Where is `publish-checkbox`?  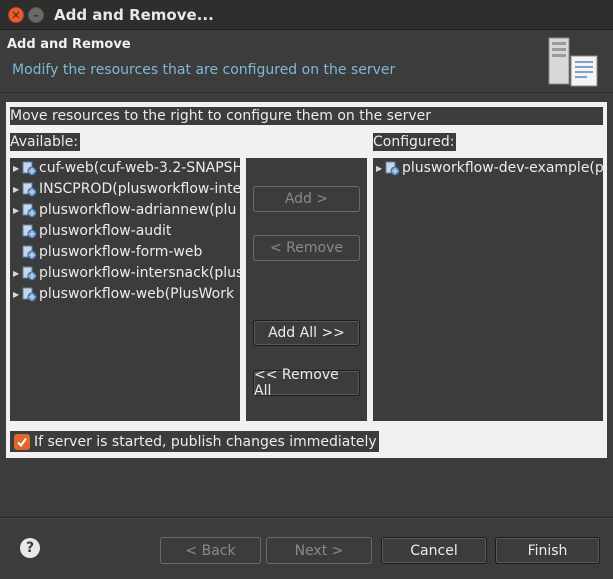 publish-checkbox is located at coordinates (22, 441).